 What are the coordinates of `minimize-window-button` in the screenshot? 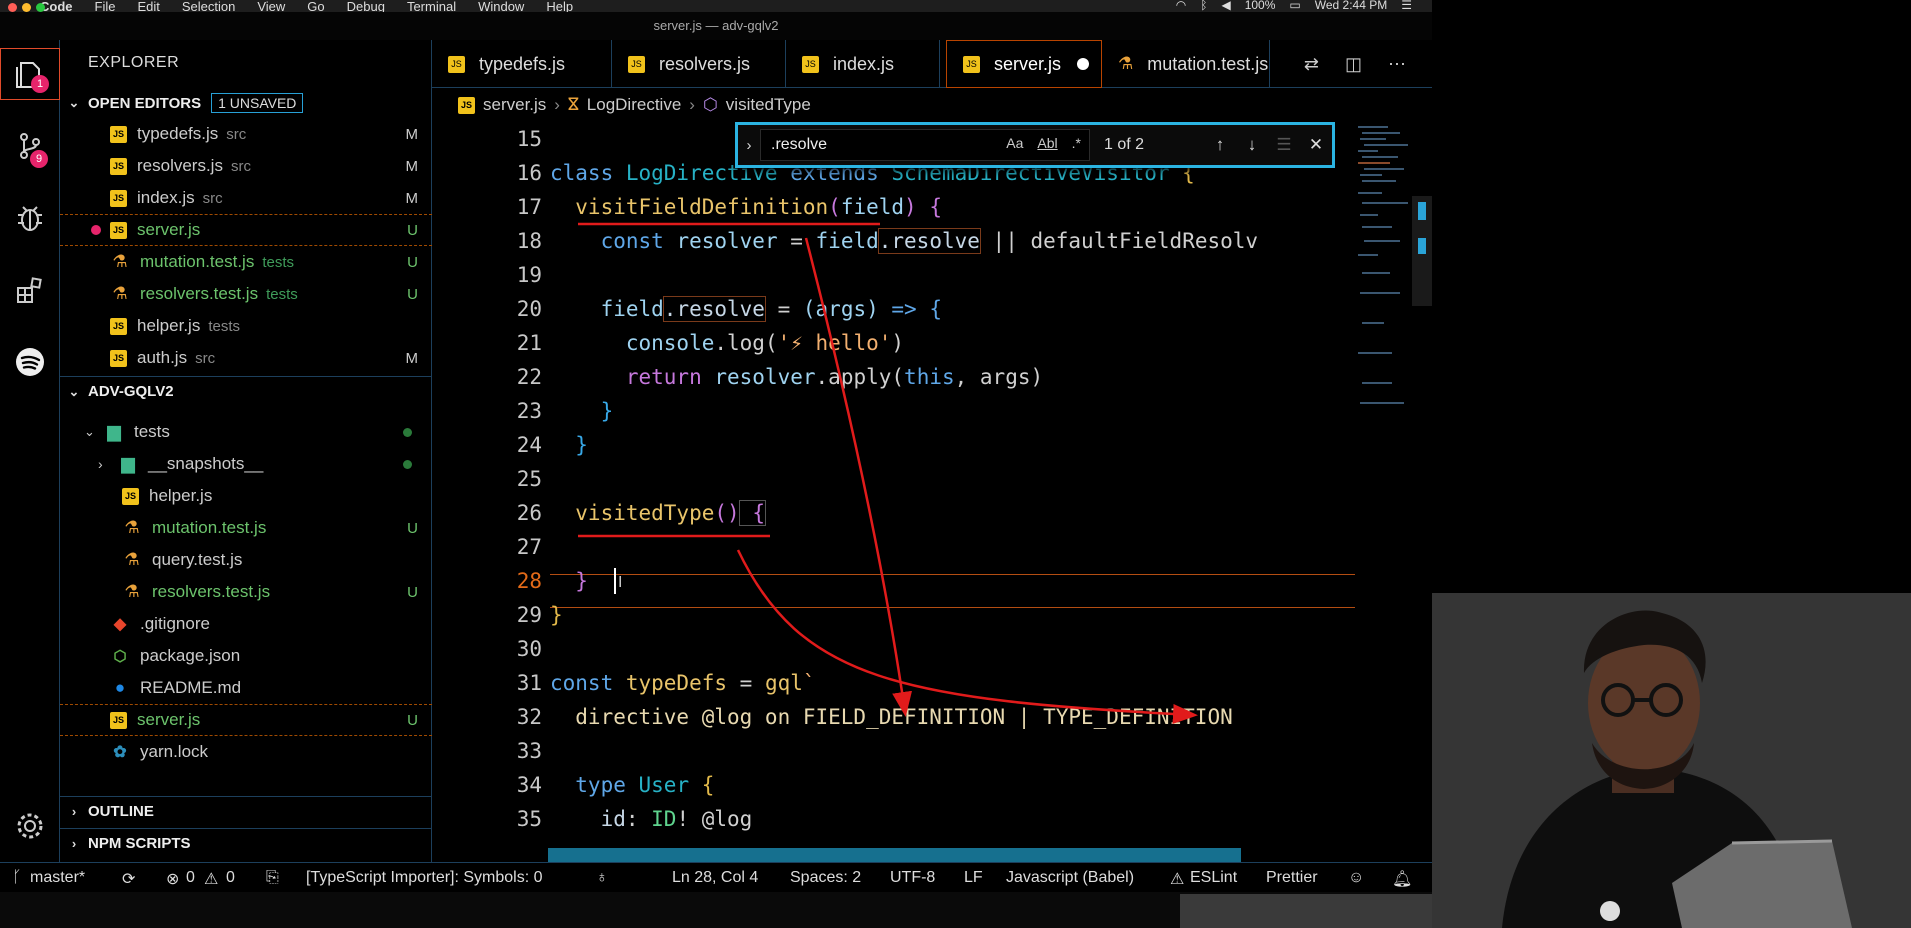 It's located at (26, 7).